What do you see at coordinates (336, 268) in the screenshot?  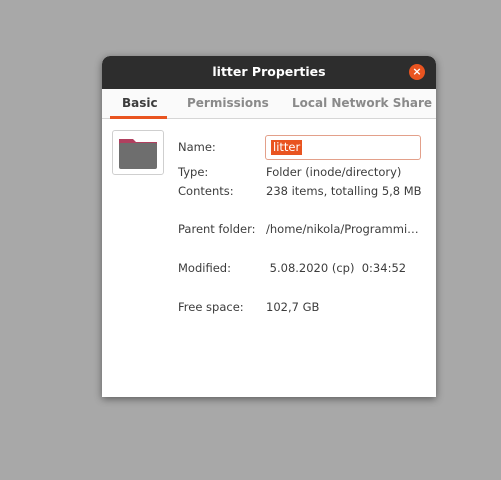 I see `modified-value: 5.08.2020 (cp) 0:34:52` at bounding box center [336, 268].